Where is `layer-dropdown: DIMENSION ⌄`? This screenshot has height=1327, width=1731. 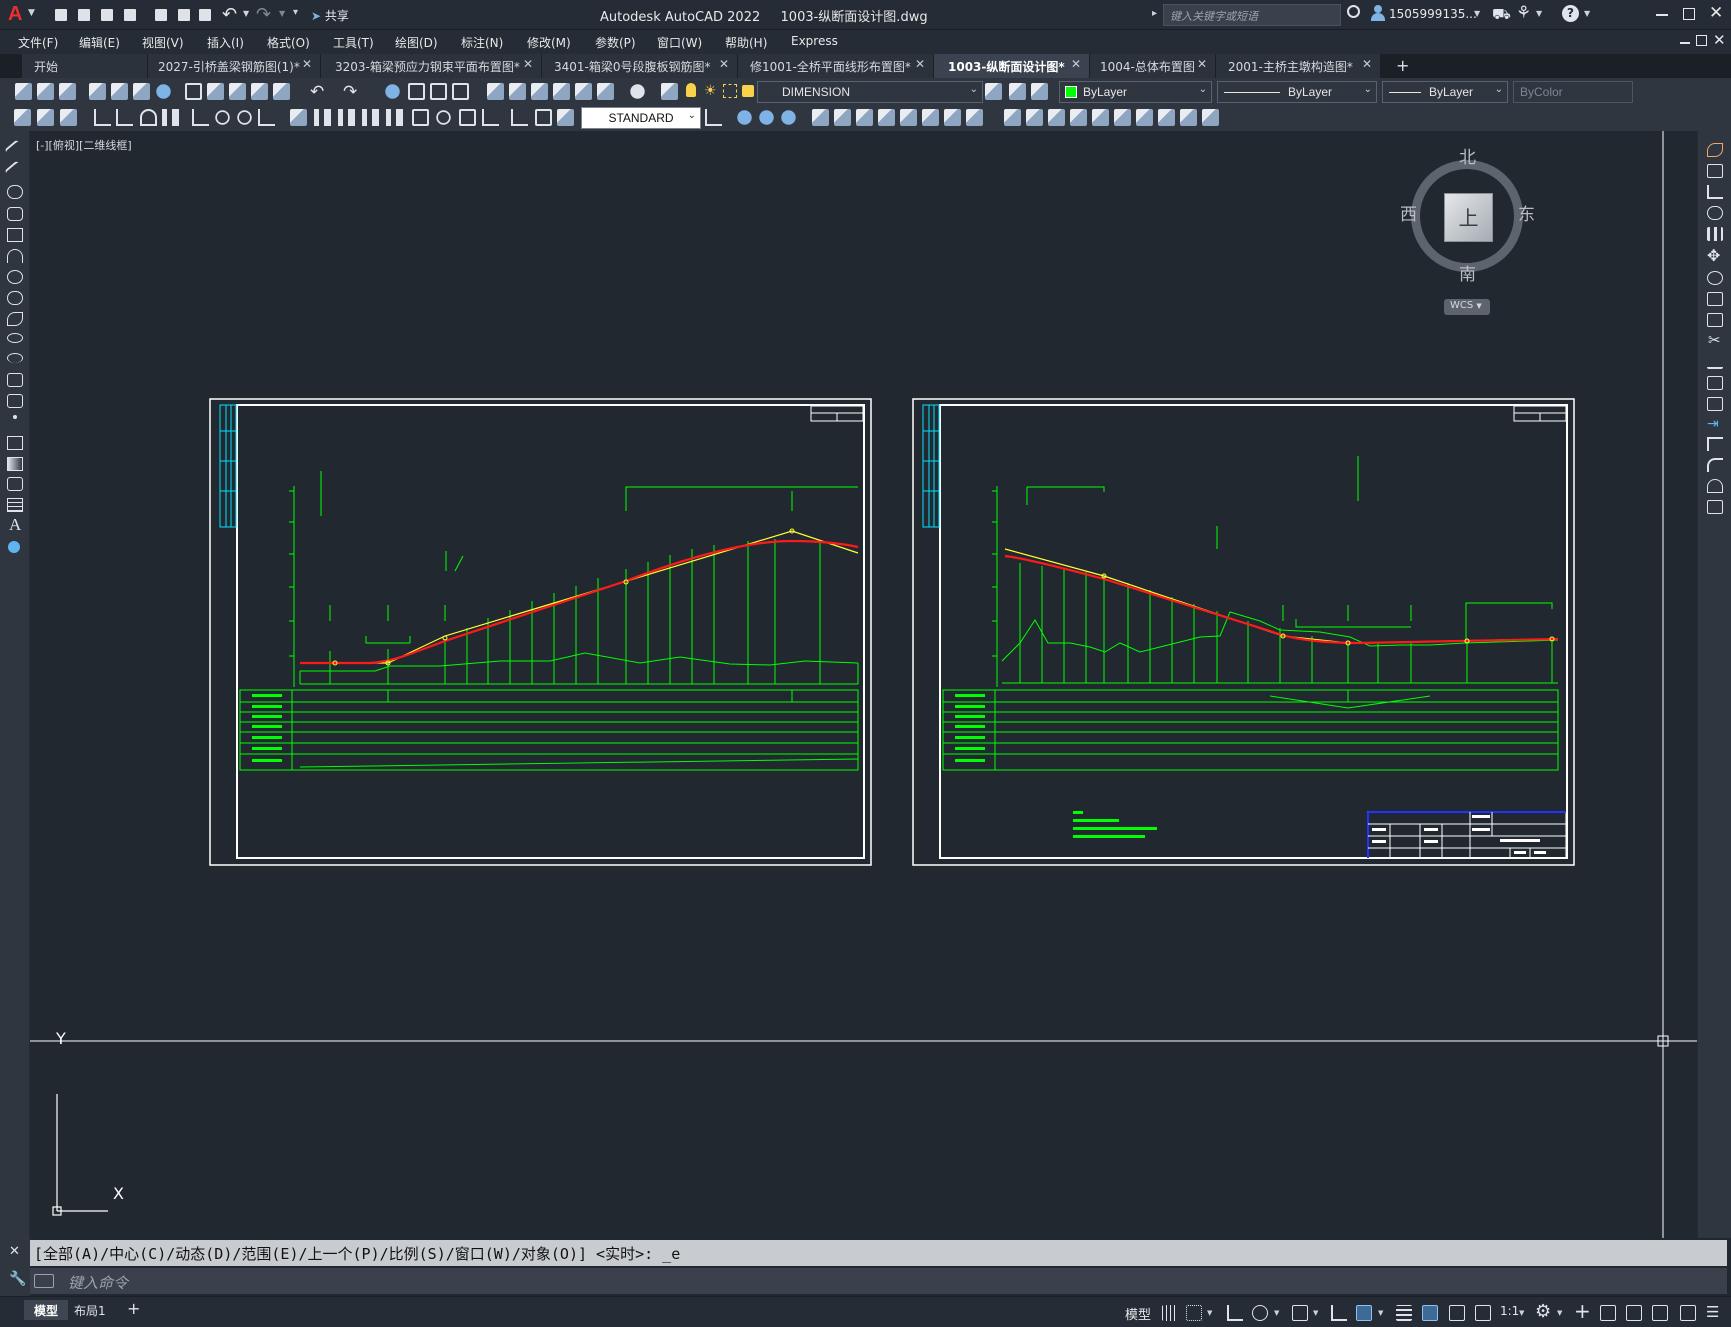
layer-dropdown: DIMENSION ⌄ is located at coordinates (870, 92).